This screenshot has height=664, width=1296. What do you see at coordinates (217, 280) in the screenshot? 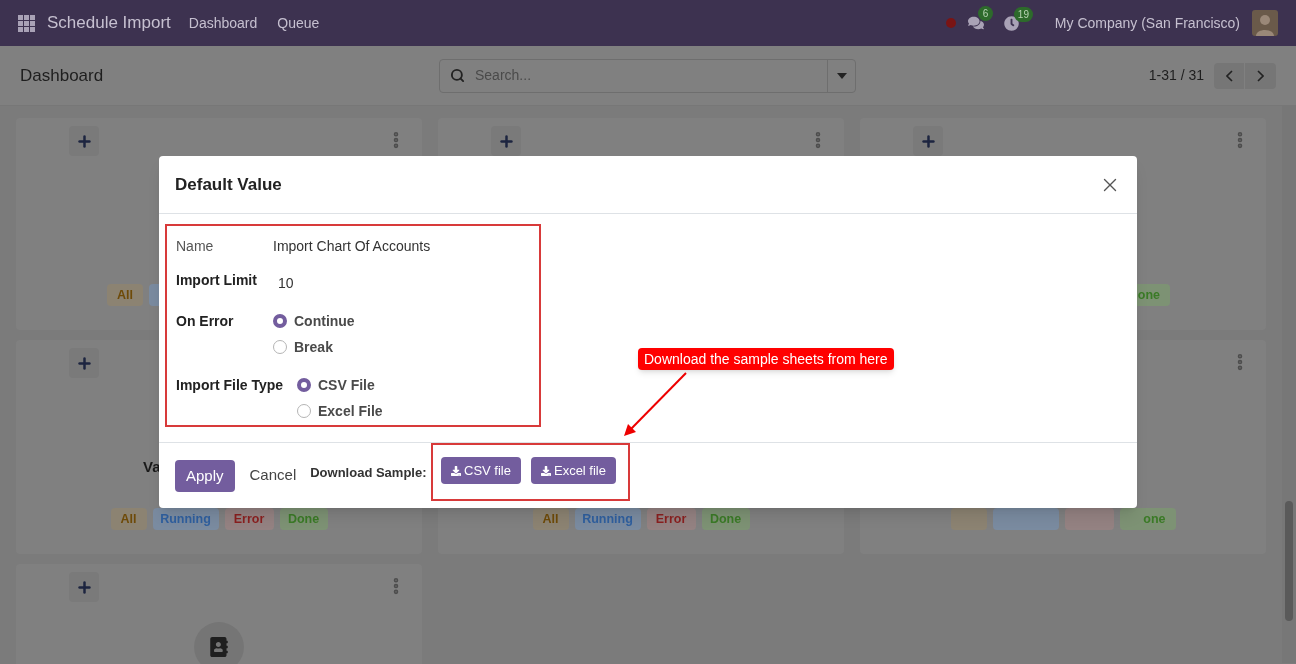
I see `field-label: Import Limit` at bounding box center [217, 280].